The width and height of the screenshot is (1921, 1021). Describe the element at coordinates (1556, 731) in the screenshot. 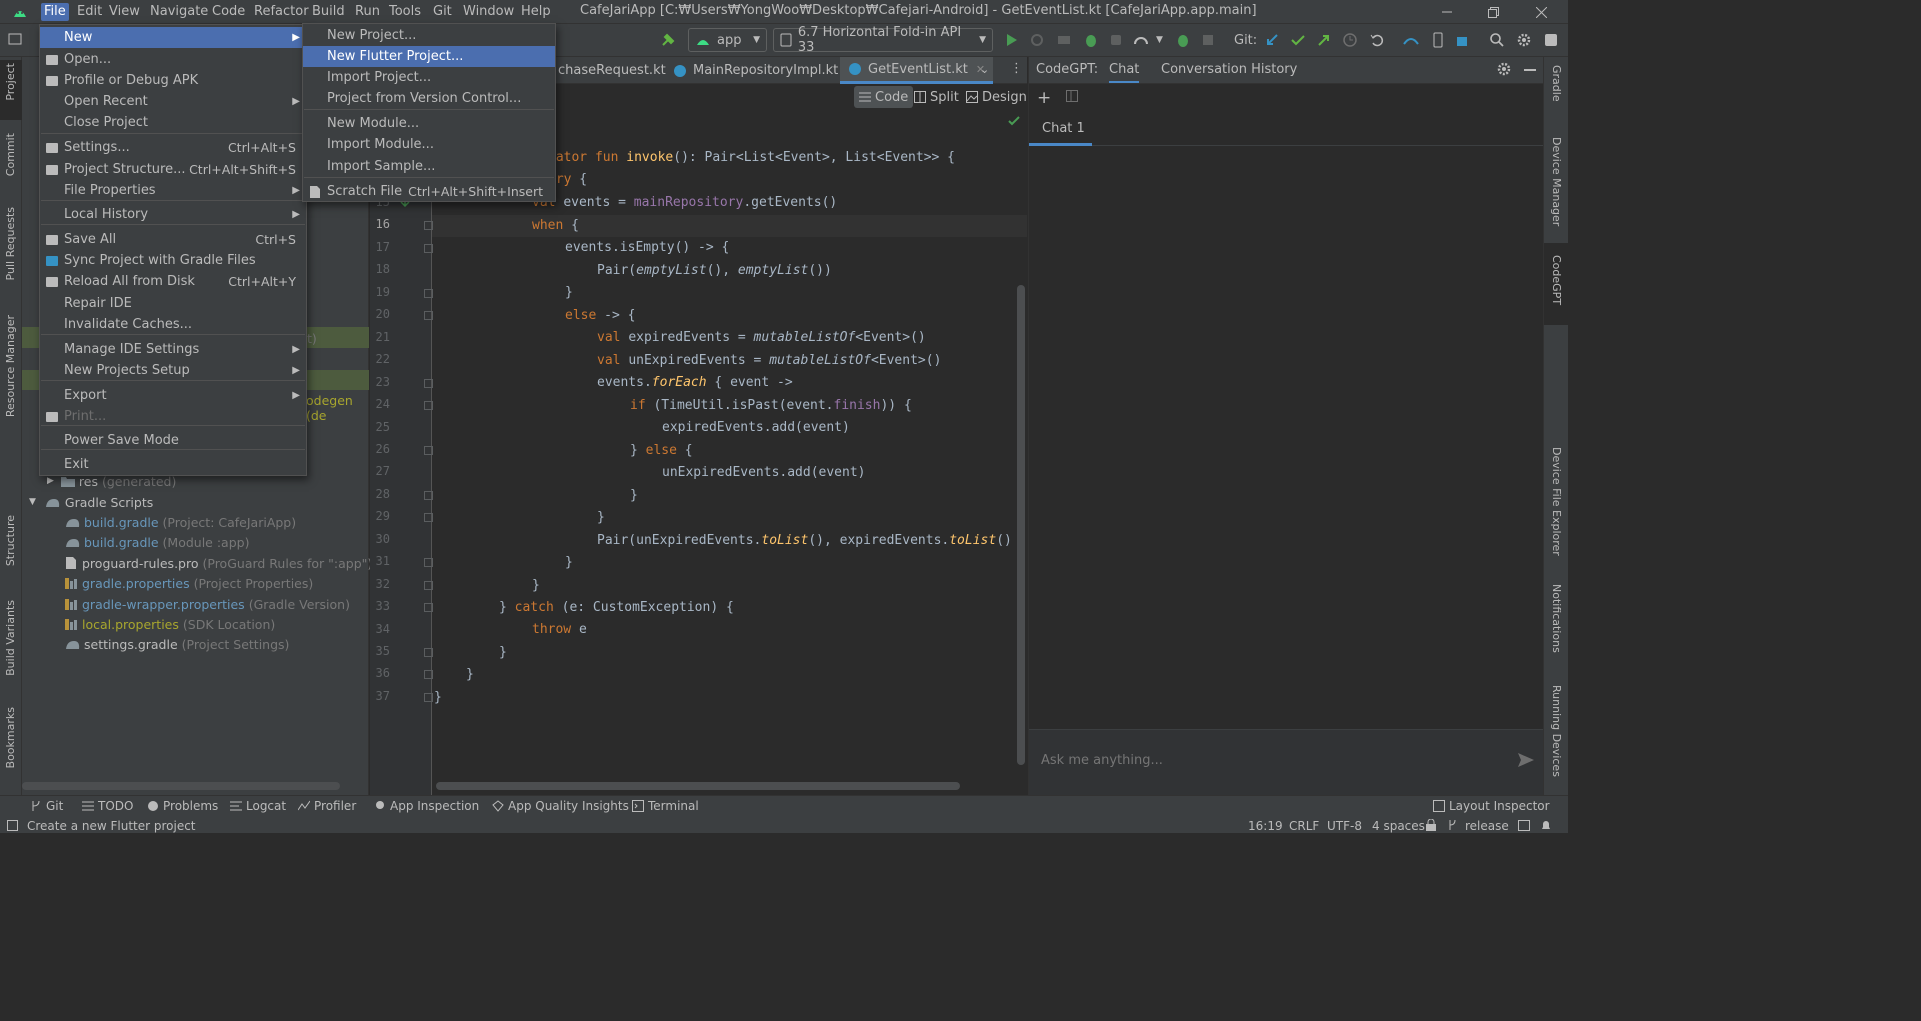

I see `stripe-running-devices: Running Devices` at that location.